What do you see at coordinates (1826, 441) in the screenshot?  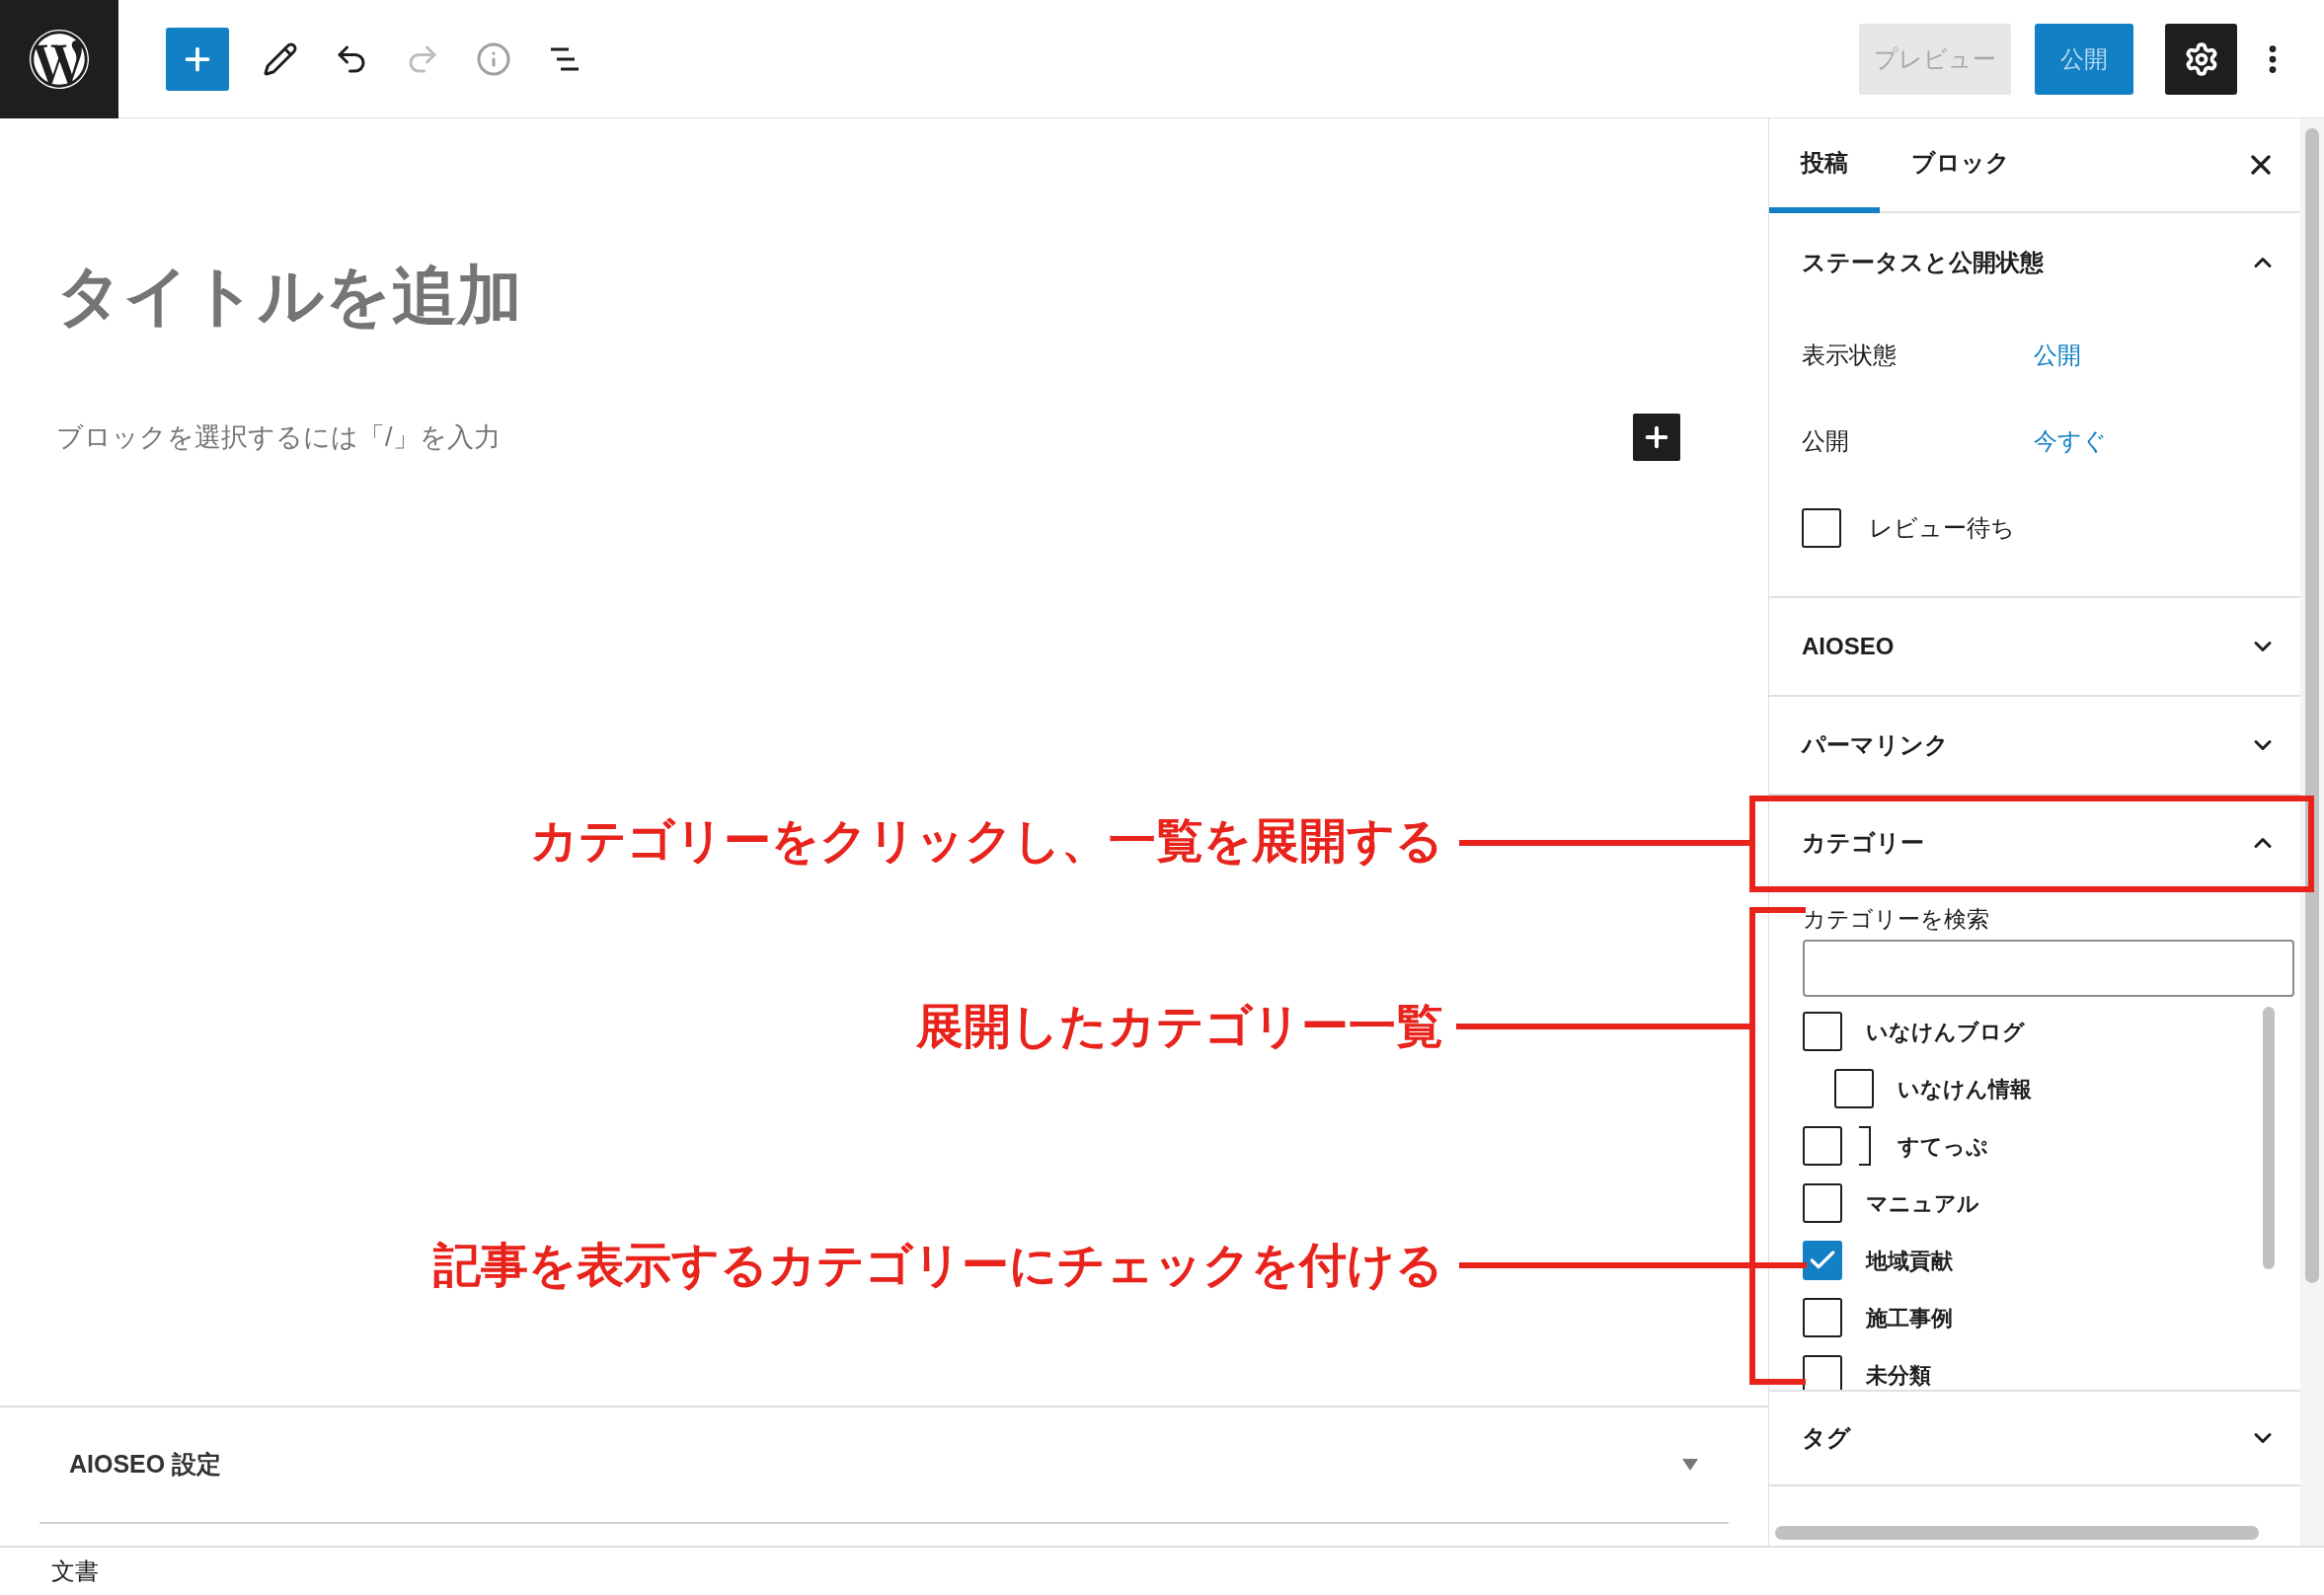 I see `field-label: 公開` at bounding box center [1826, 441].